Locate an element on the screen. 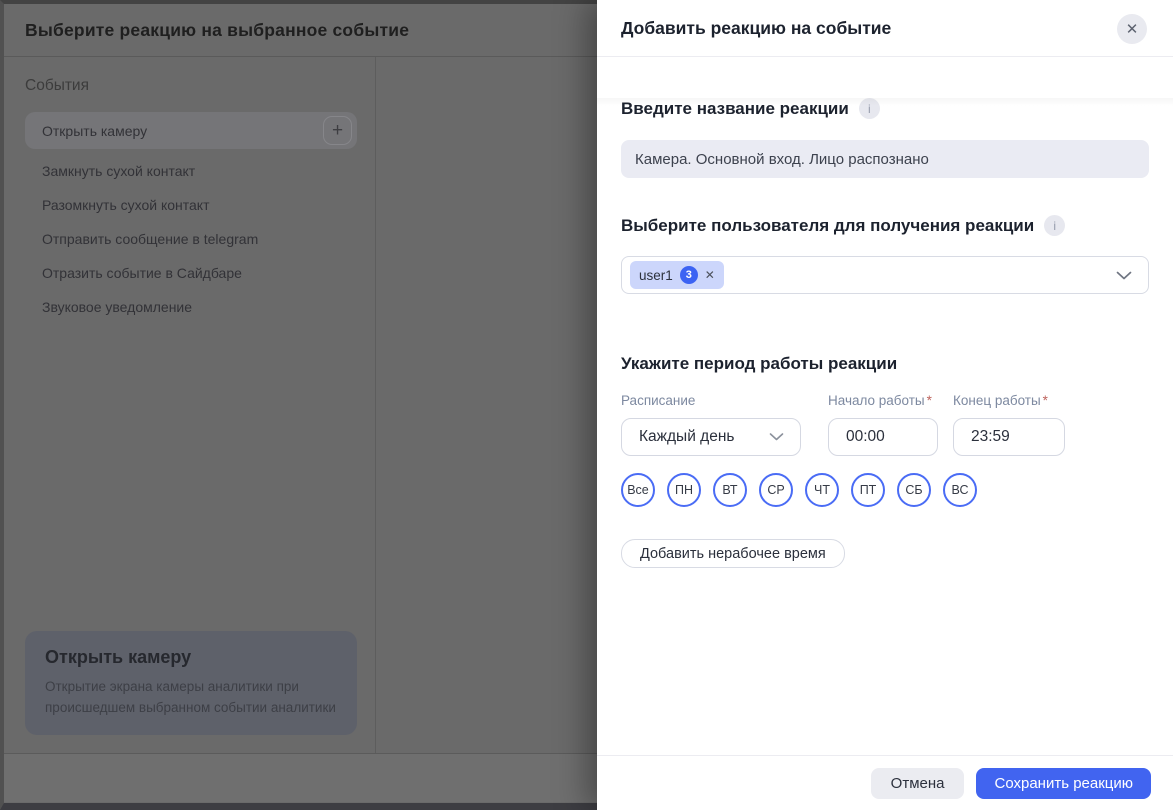 The image size is (1173, 810). day-pill-sat: СБ is located at coordinates (914, 490).